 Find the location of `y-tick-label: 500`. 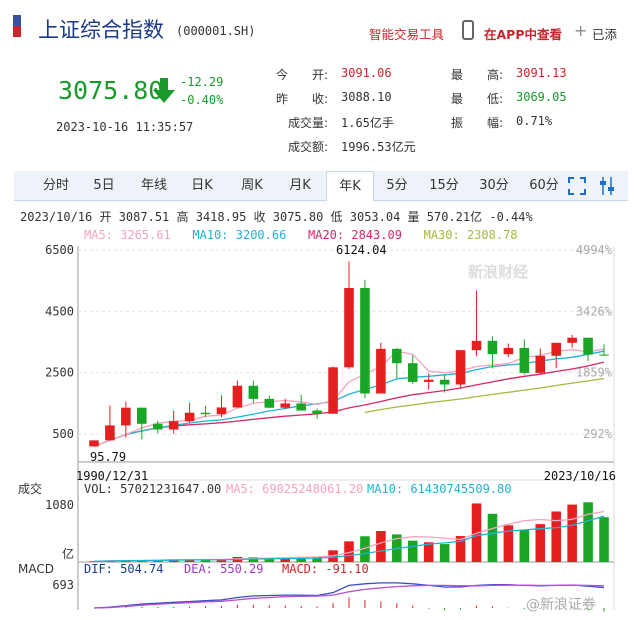

y-tick-label: 500 is located at coordinates (63, 434).